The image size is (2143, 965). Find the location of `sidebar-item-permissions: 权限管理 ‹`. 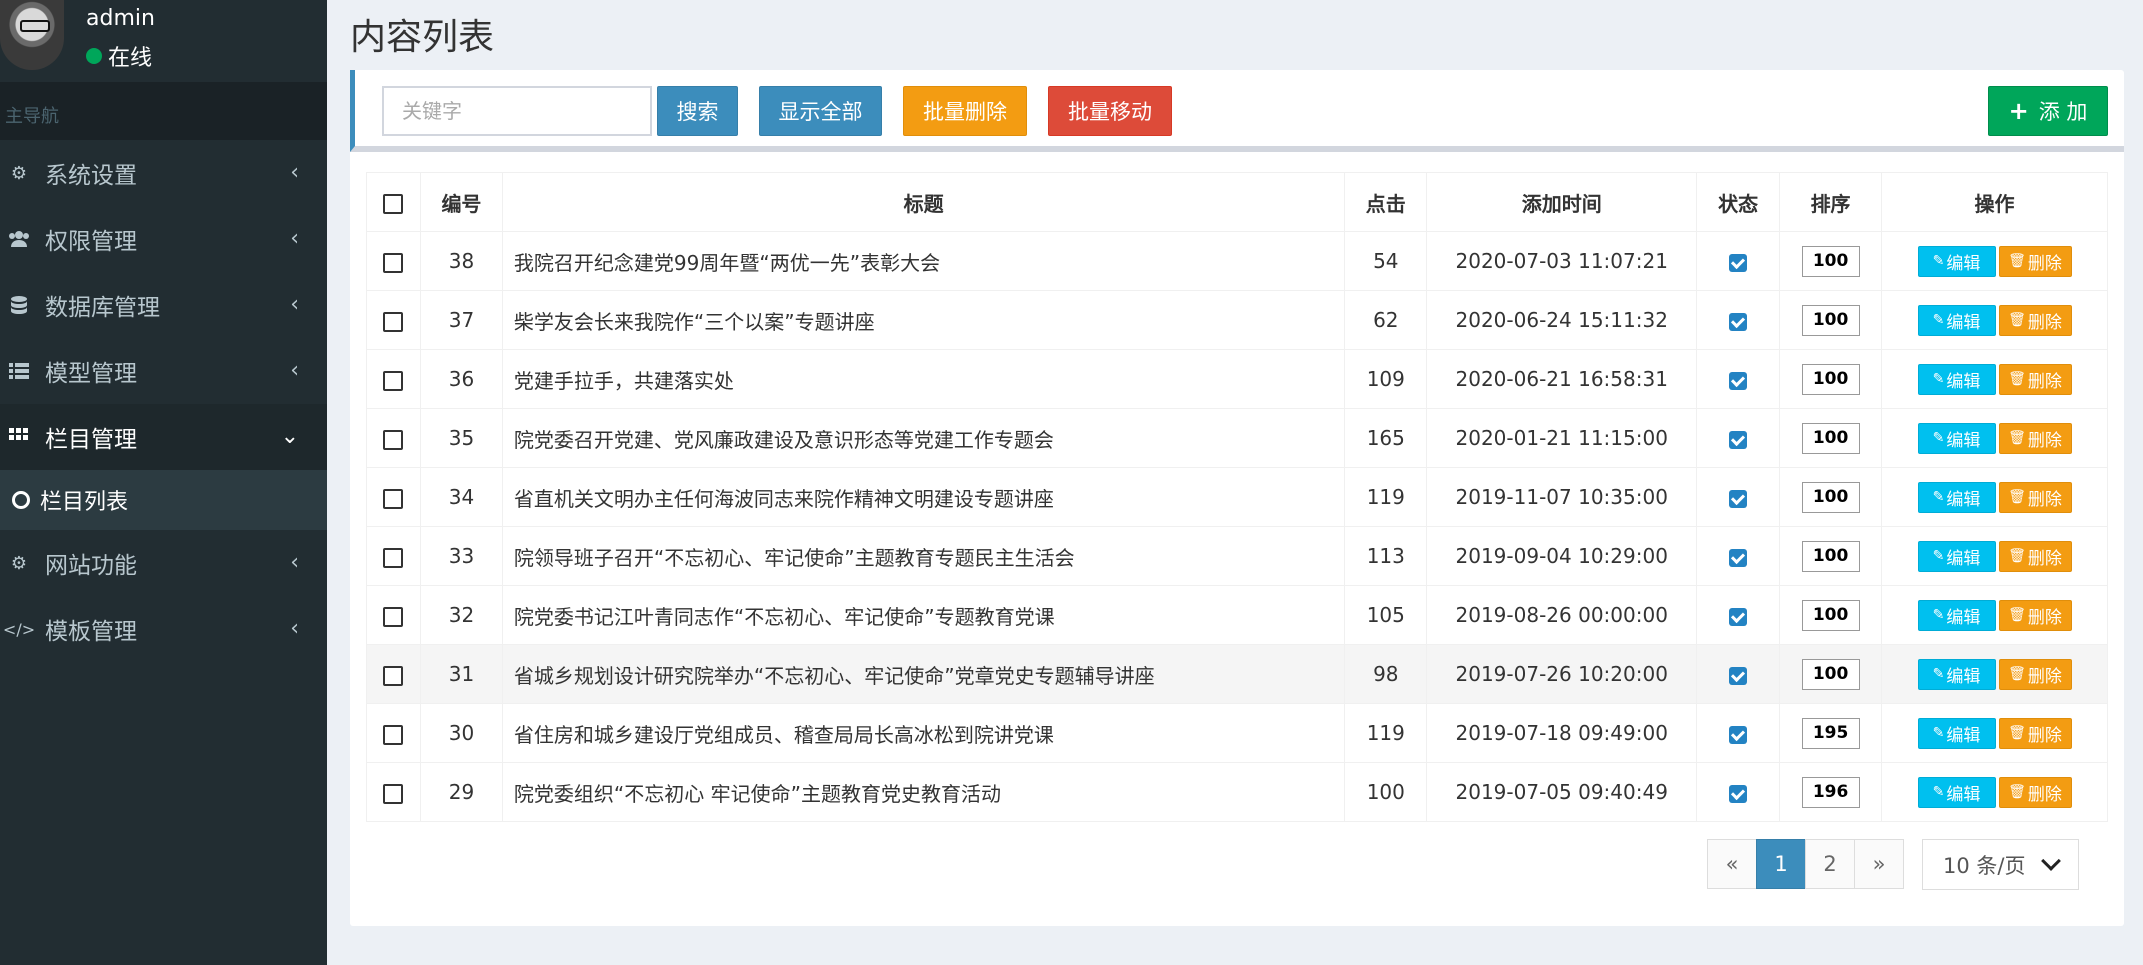

sidebar-item-permissions: 权限管理 ‹ is located at coordinates (163, 239).